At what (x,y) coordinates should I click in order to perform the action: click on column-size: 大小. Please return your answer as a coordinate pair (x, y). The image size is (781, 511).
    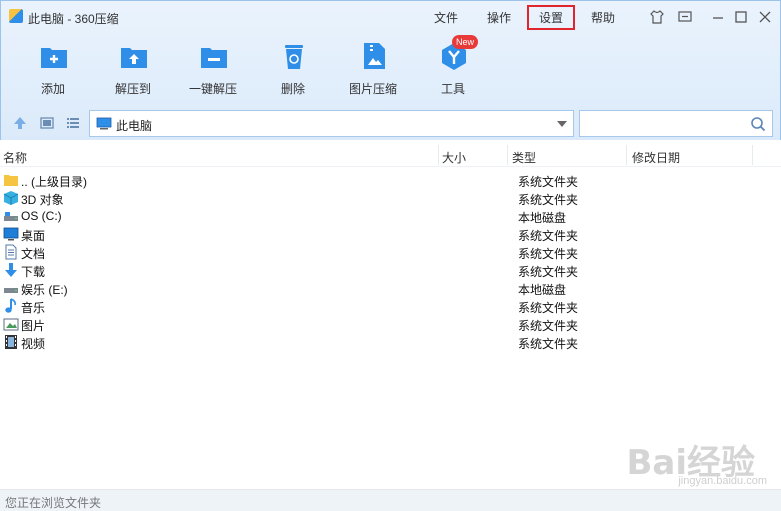
    Looking at the image, I should click on (454, 157).